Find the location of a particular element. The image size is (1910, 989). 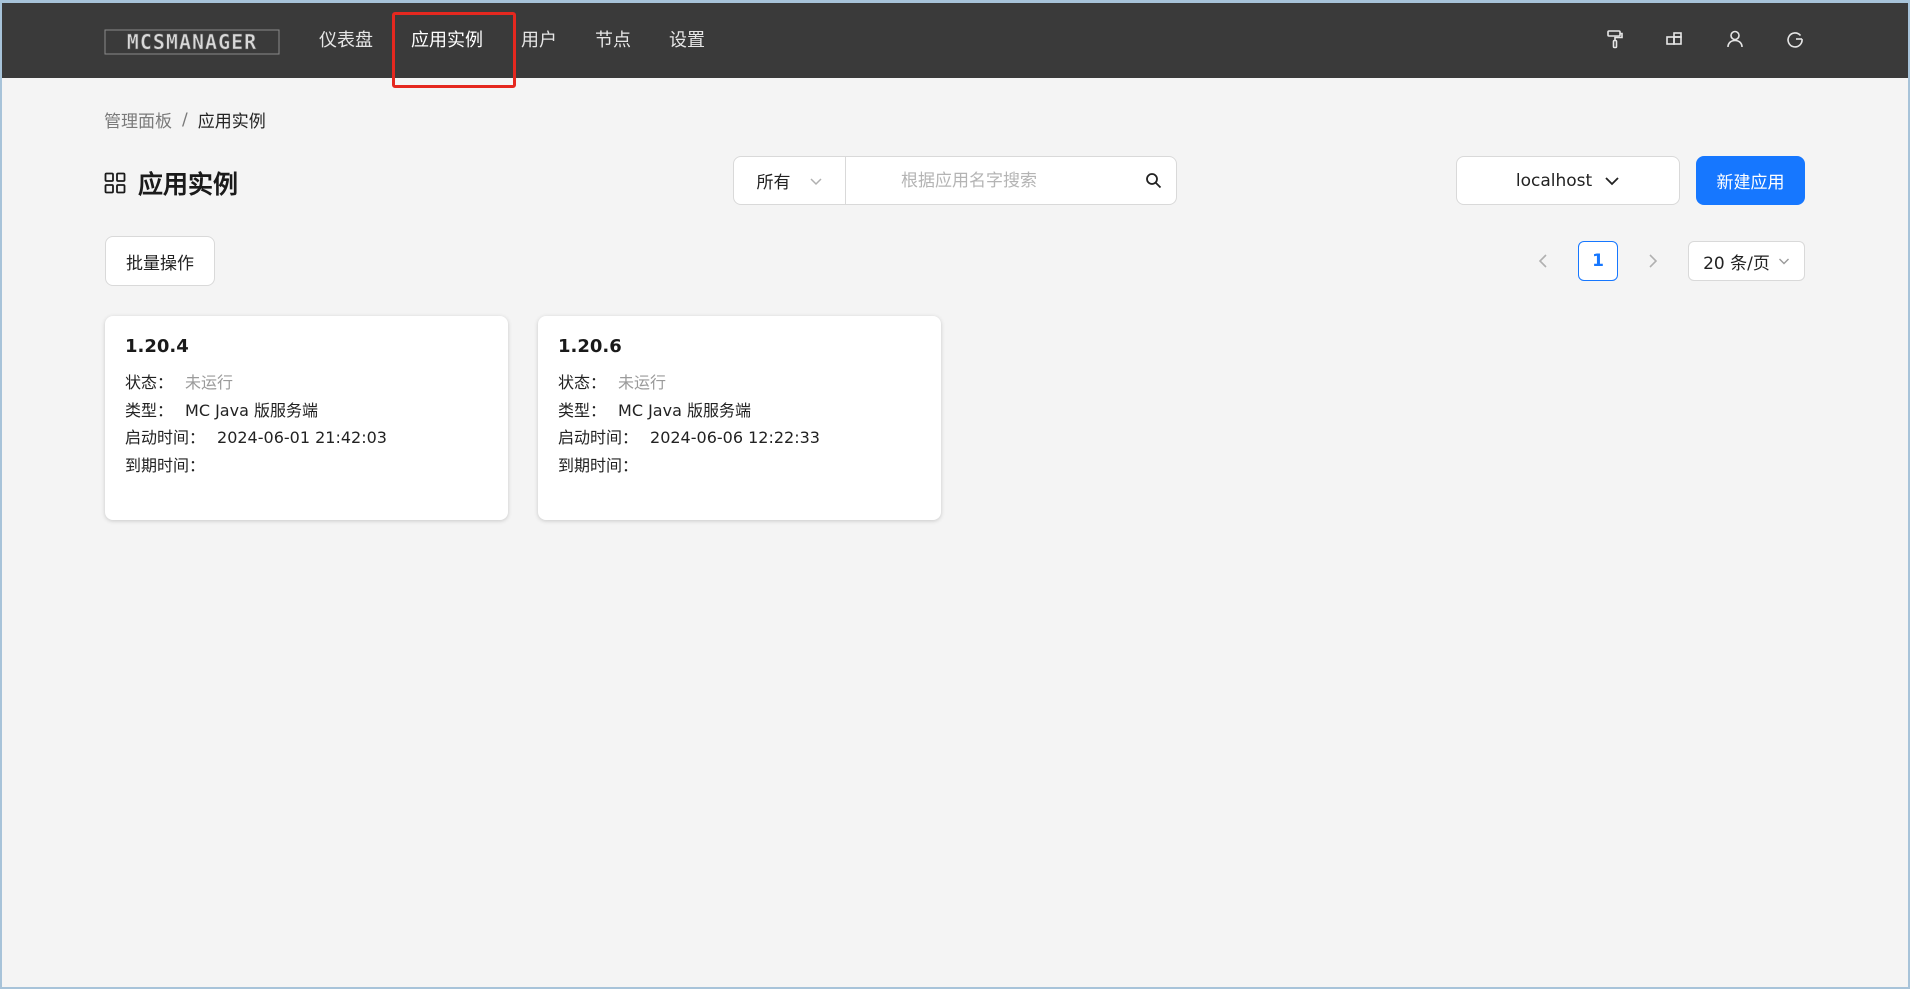

nav-nodes: 节点 is located at coordinates (613, 39).